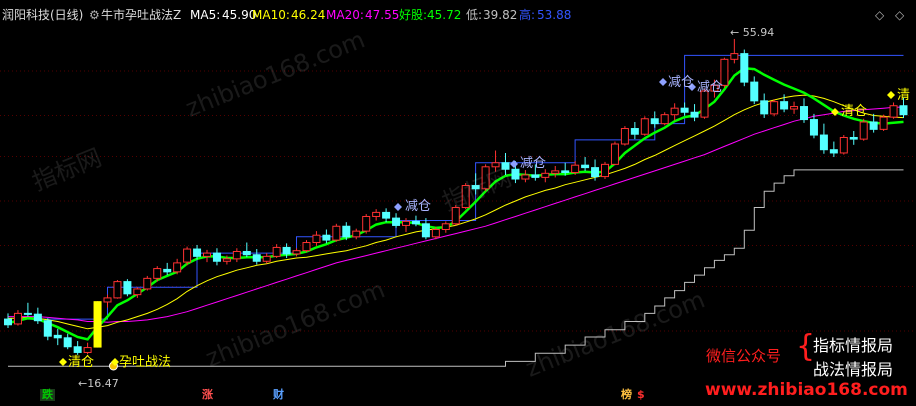 Image resolution: width=916 pixels, height=406 pixels. I want to click on ma5-label: MA5:, so click(205, 15).